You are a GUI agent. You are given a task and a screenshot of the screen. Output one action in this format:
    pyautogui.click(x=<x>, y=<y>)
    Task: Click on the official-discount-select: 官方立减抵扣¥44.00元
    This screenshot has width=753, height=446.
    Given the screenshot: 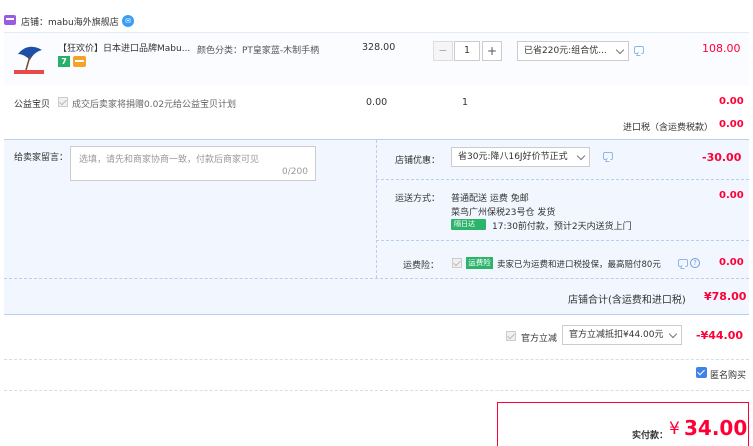 What is the action you would take?
    pyautogui.click(x=622, y=335)
    